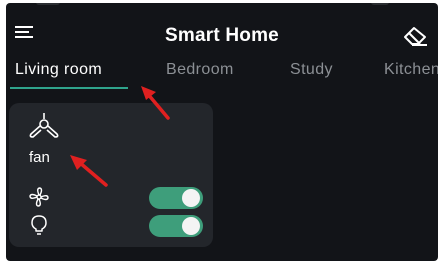  Describe the element at coordinates (69, 88) in the screenshot. I see `active-tab-indicator` at that location.